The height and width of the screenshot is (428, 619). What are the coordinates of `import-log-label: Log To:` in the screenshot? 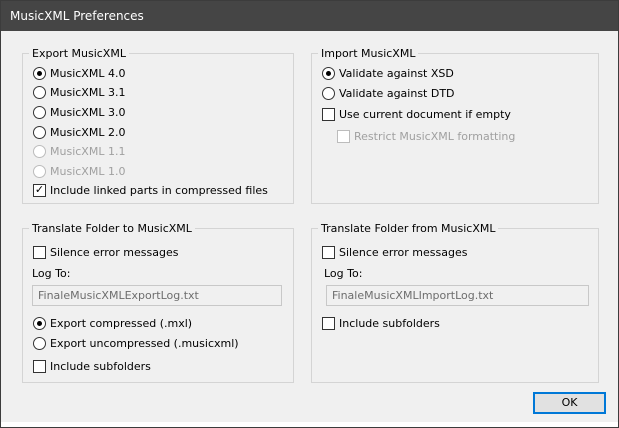 It's located at (343, 273).